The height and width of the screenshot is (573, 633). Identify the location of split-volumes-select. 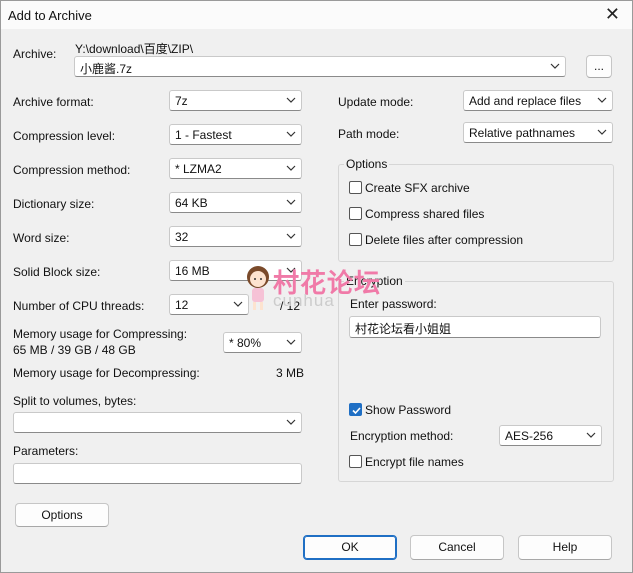
(157, 422).